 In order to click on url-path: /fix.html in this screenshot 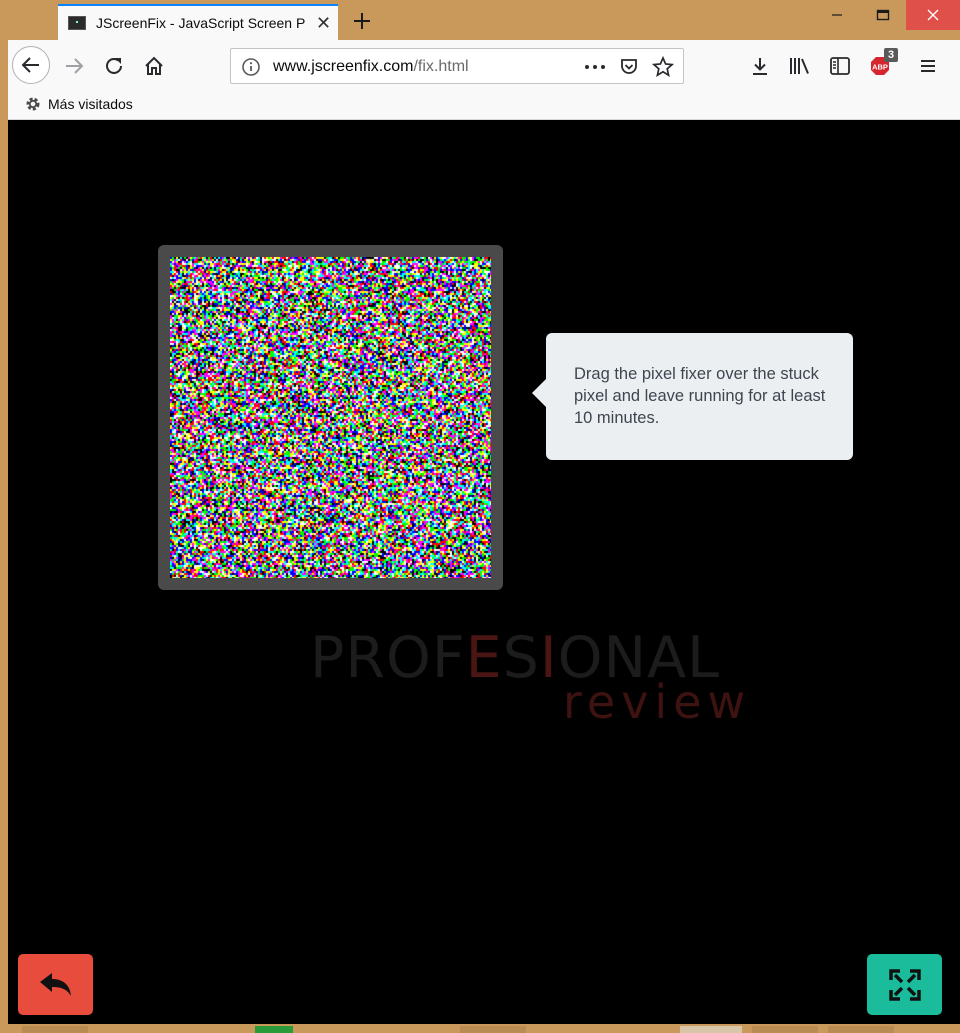, I will do `click(440, 66)`.